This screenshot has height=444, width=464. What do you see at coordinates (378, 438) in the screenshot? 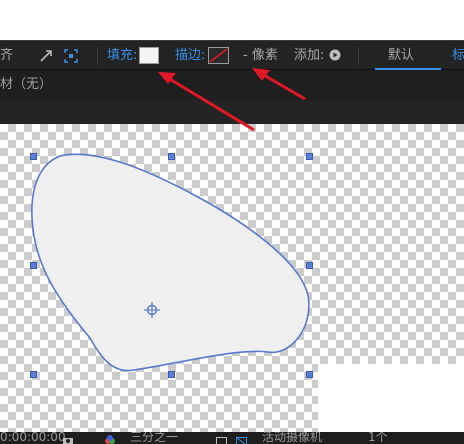
I see `views-dropdown: 1个` at bounding box center [378, 438].